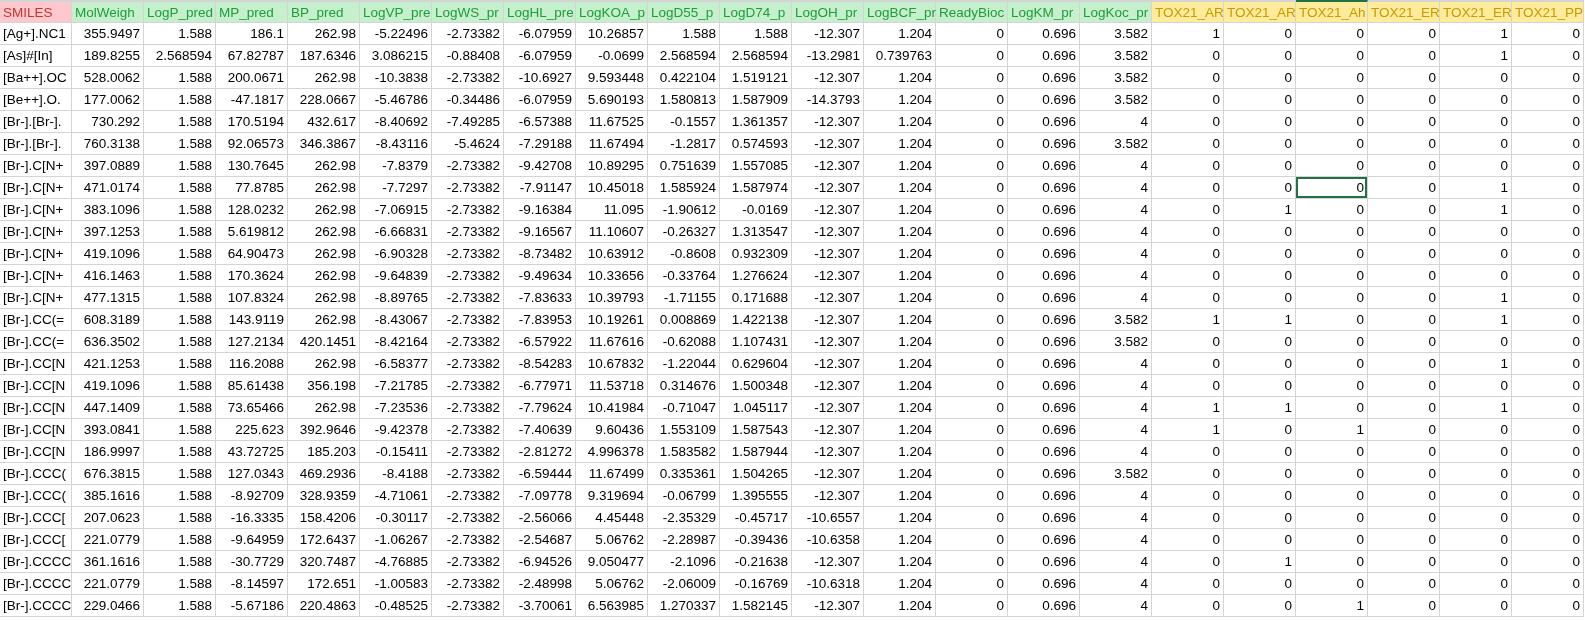  I want to click on table-cell: -6.57922, so click(540, 342).